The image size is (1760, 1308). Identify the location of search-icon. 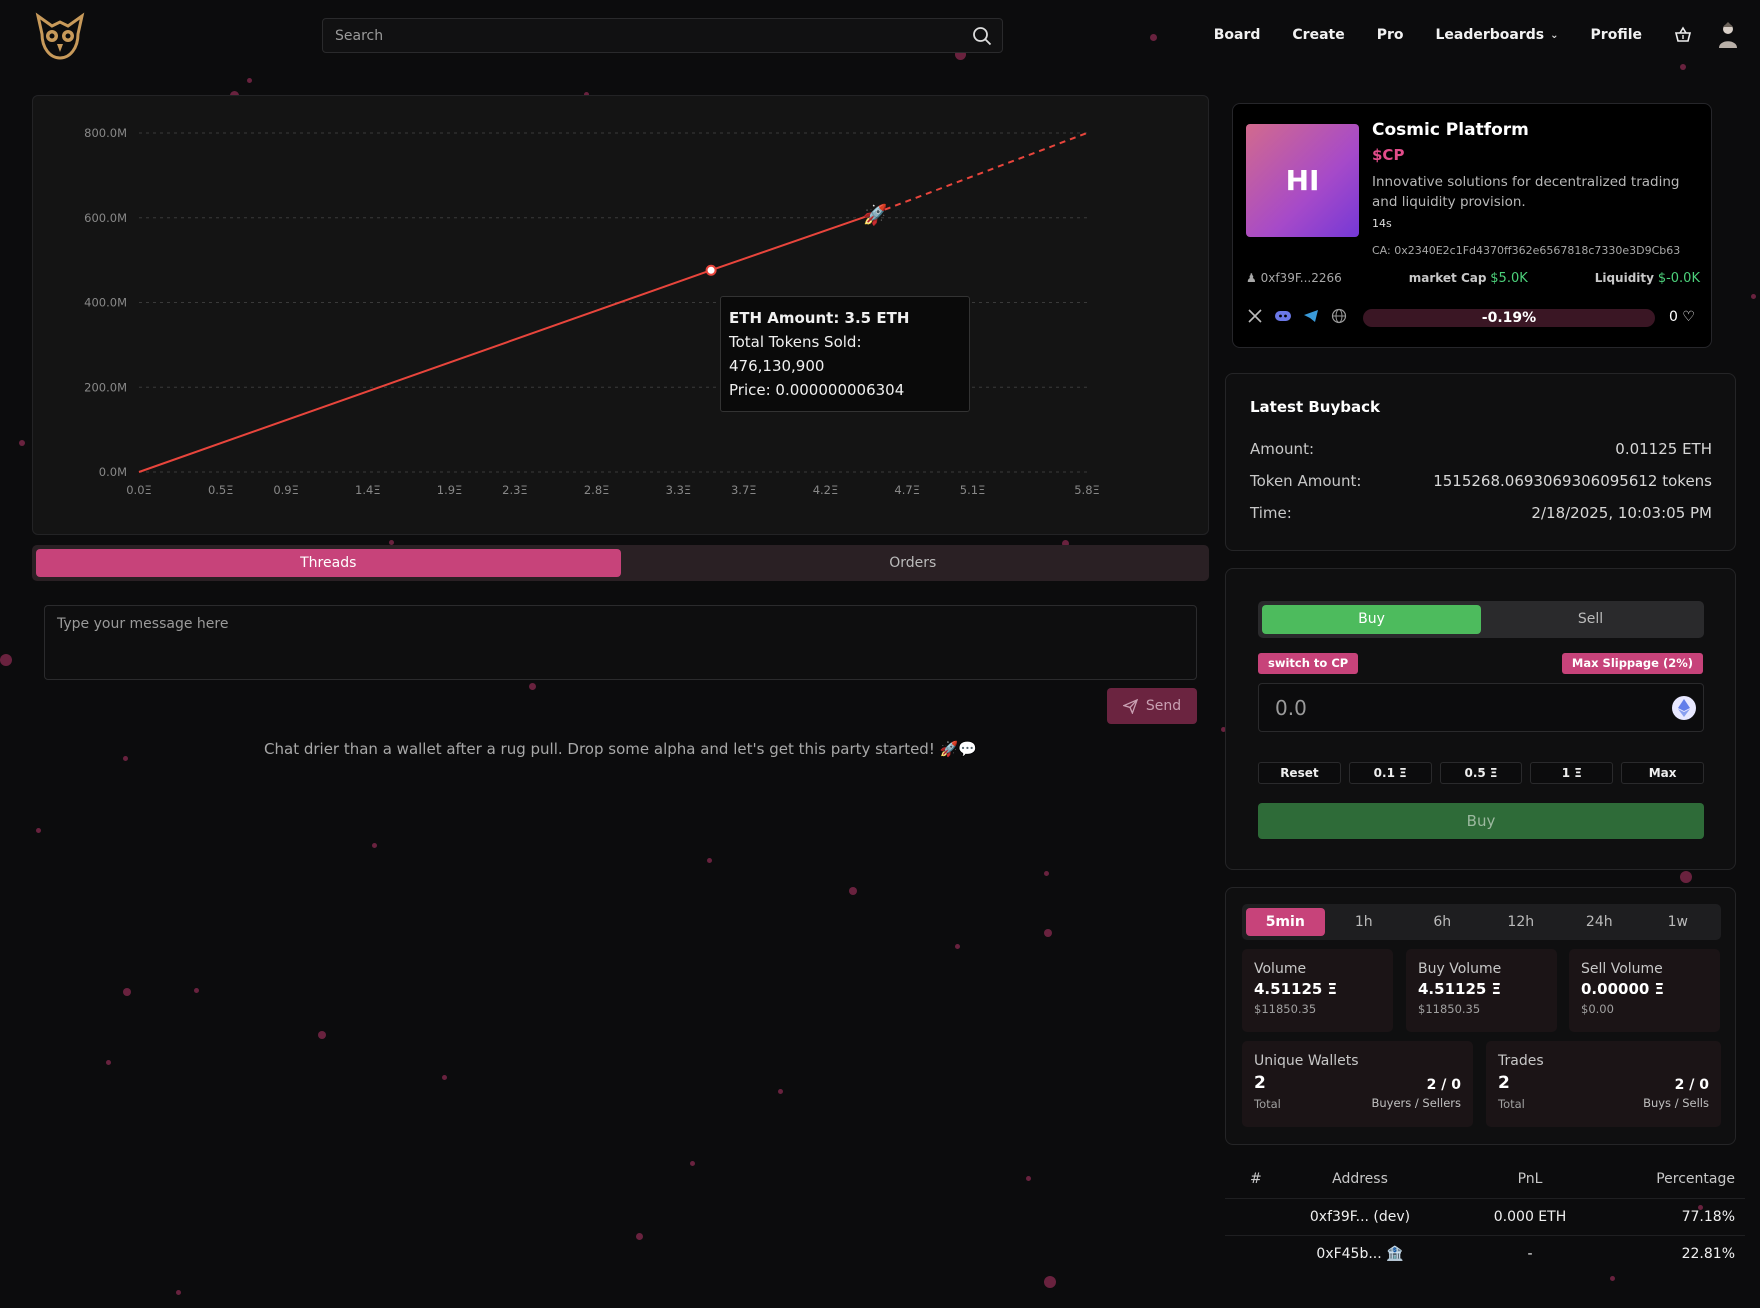
(982, 36).